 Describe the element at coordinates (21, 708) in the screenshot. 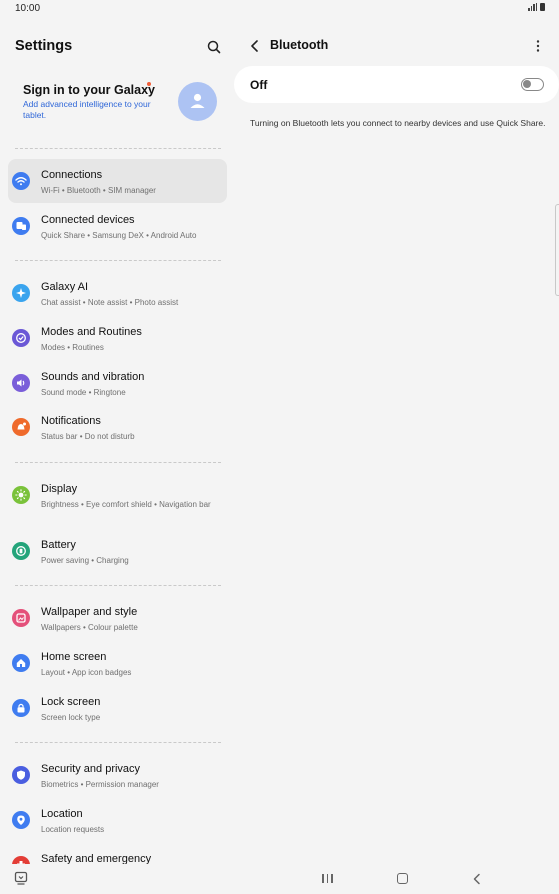

I see `lock-icon` at that location.